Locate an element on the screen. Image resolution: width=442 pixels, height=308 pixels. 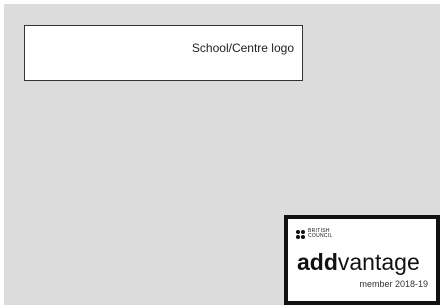
british-council-dots-icon is located at coordinates (300, 234).